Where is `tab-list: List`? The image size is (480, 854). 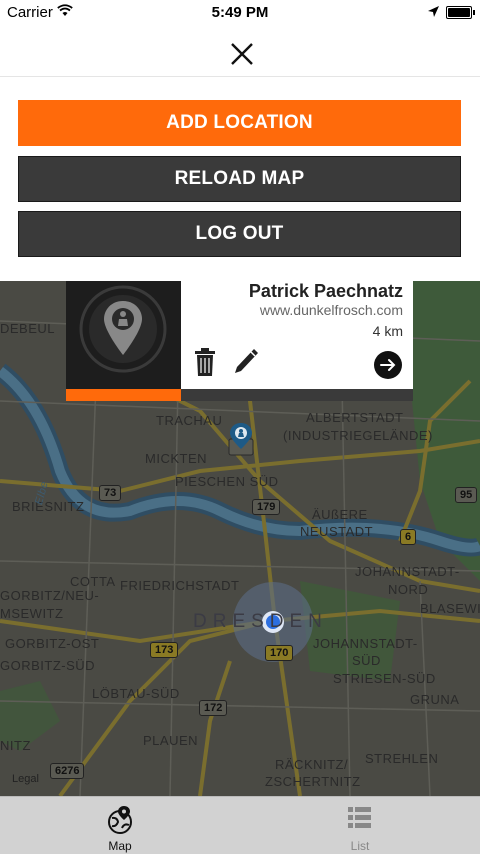
tab-list: List is located at coordinates (360, 825).